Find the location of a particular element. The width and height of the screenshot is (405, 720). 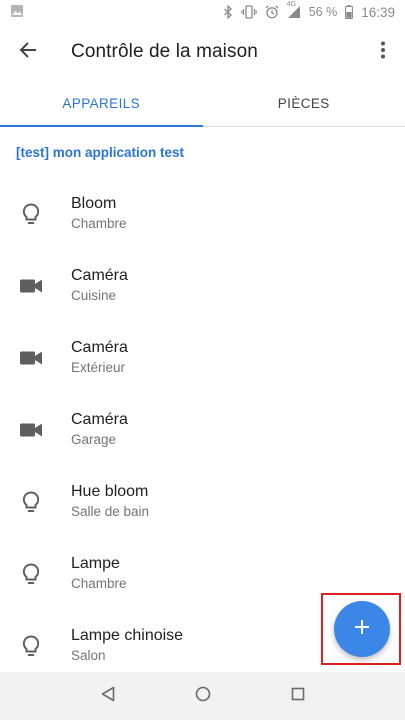

add-device-button is located at coordinates (362, 629).